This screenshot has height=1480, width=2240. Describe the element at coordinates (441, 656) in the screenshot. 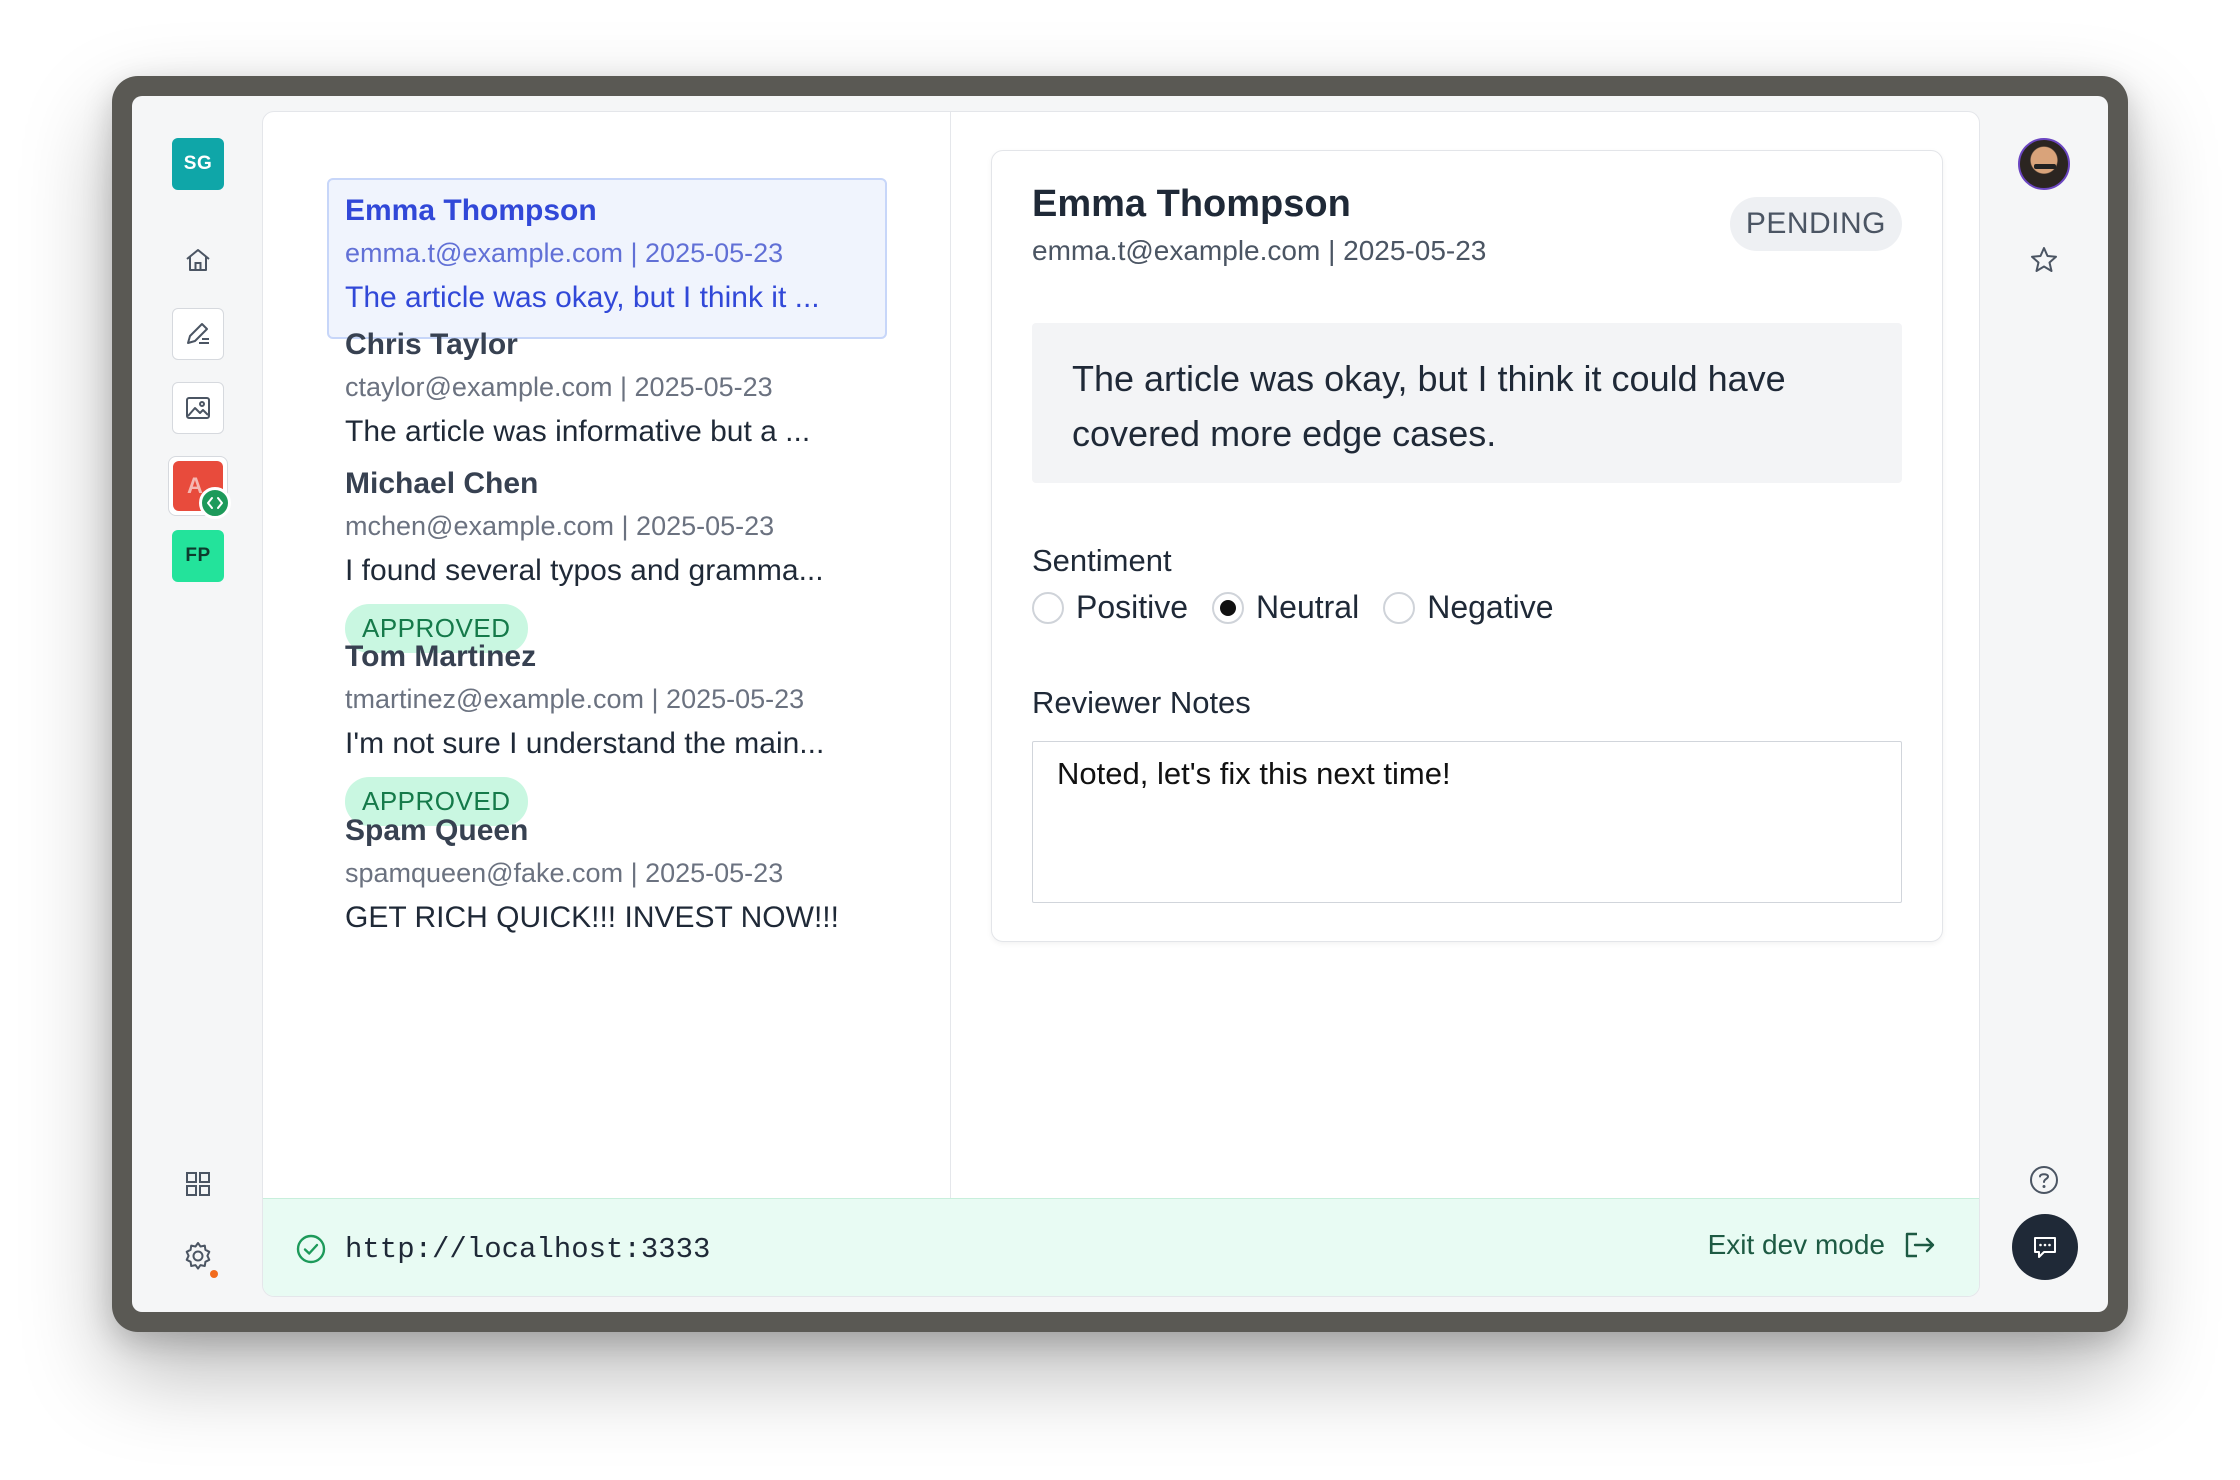

I see `feedback-author: Tom Martinez` at that location.